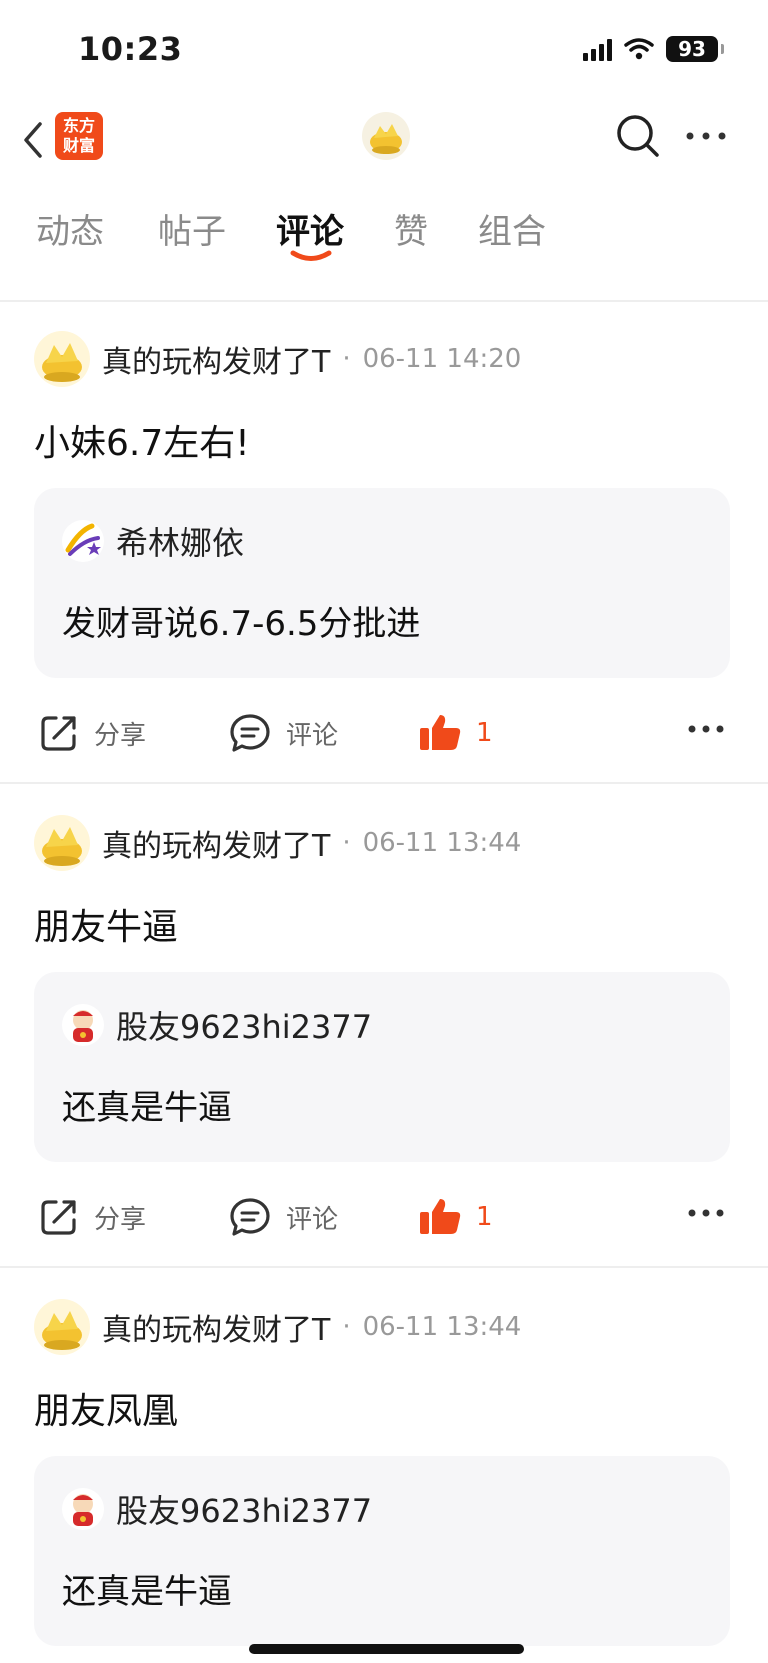 Image resolution: width=768 pixels, height=1663 pixels. What do you see at coordinates (442, 359) in the screenshot?
I see `post-time: 06-11 14:20` at bounding box center [442, 359].